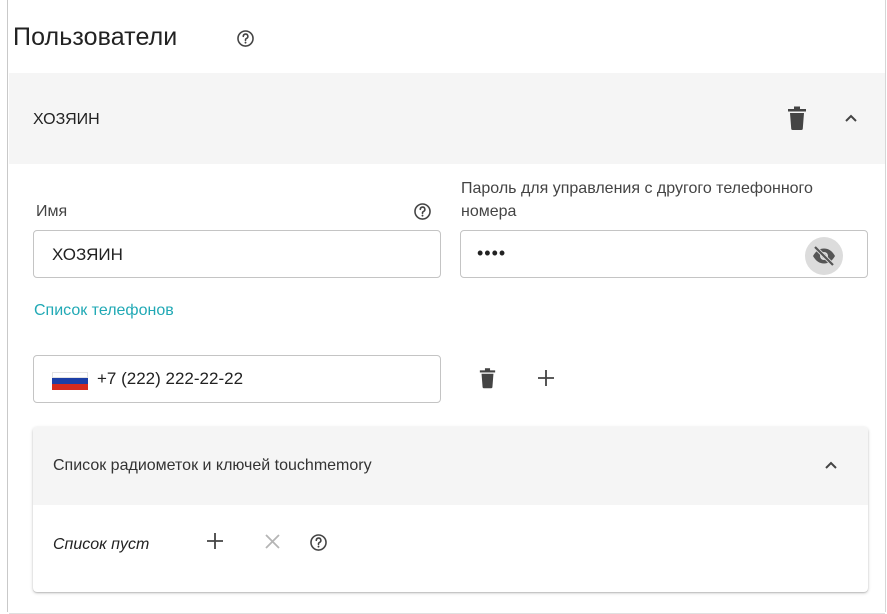  I want to click on name-label: Имя, so click(52, 211).